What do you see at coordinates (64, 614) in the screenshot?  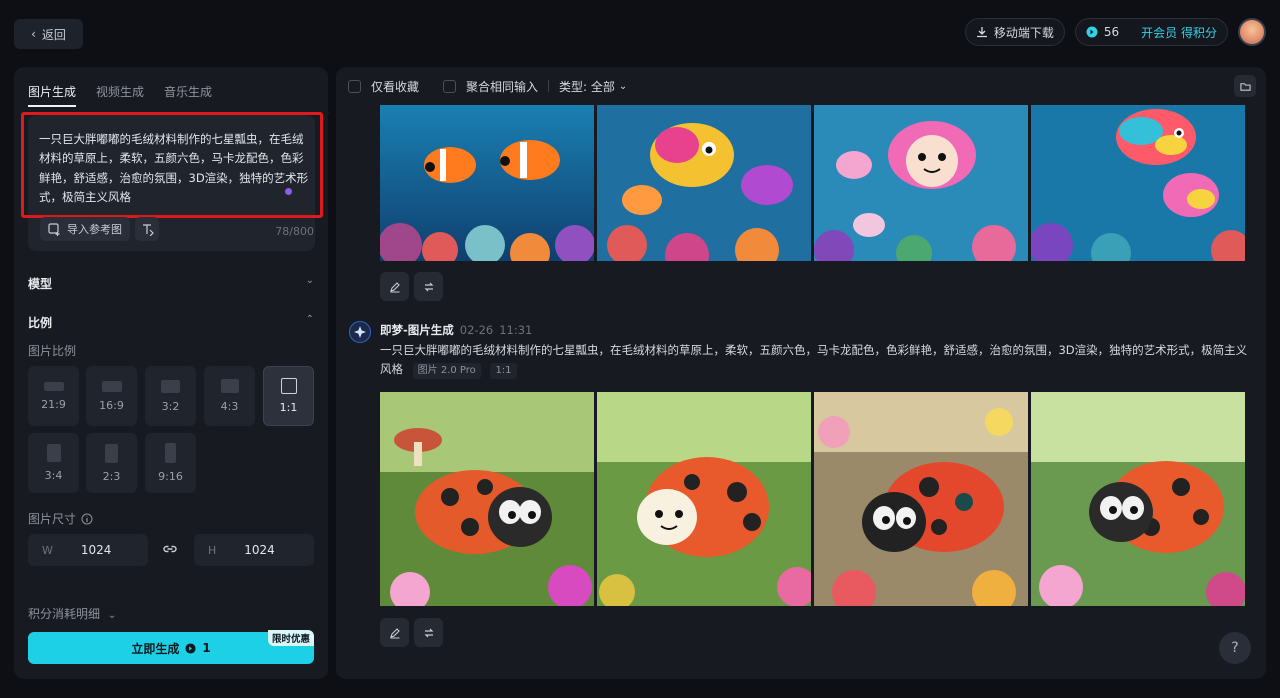 I see `credit-consume-label: 积分消耗明细` at bounding box center [64, 614].